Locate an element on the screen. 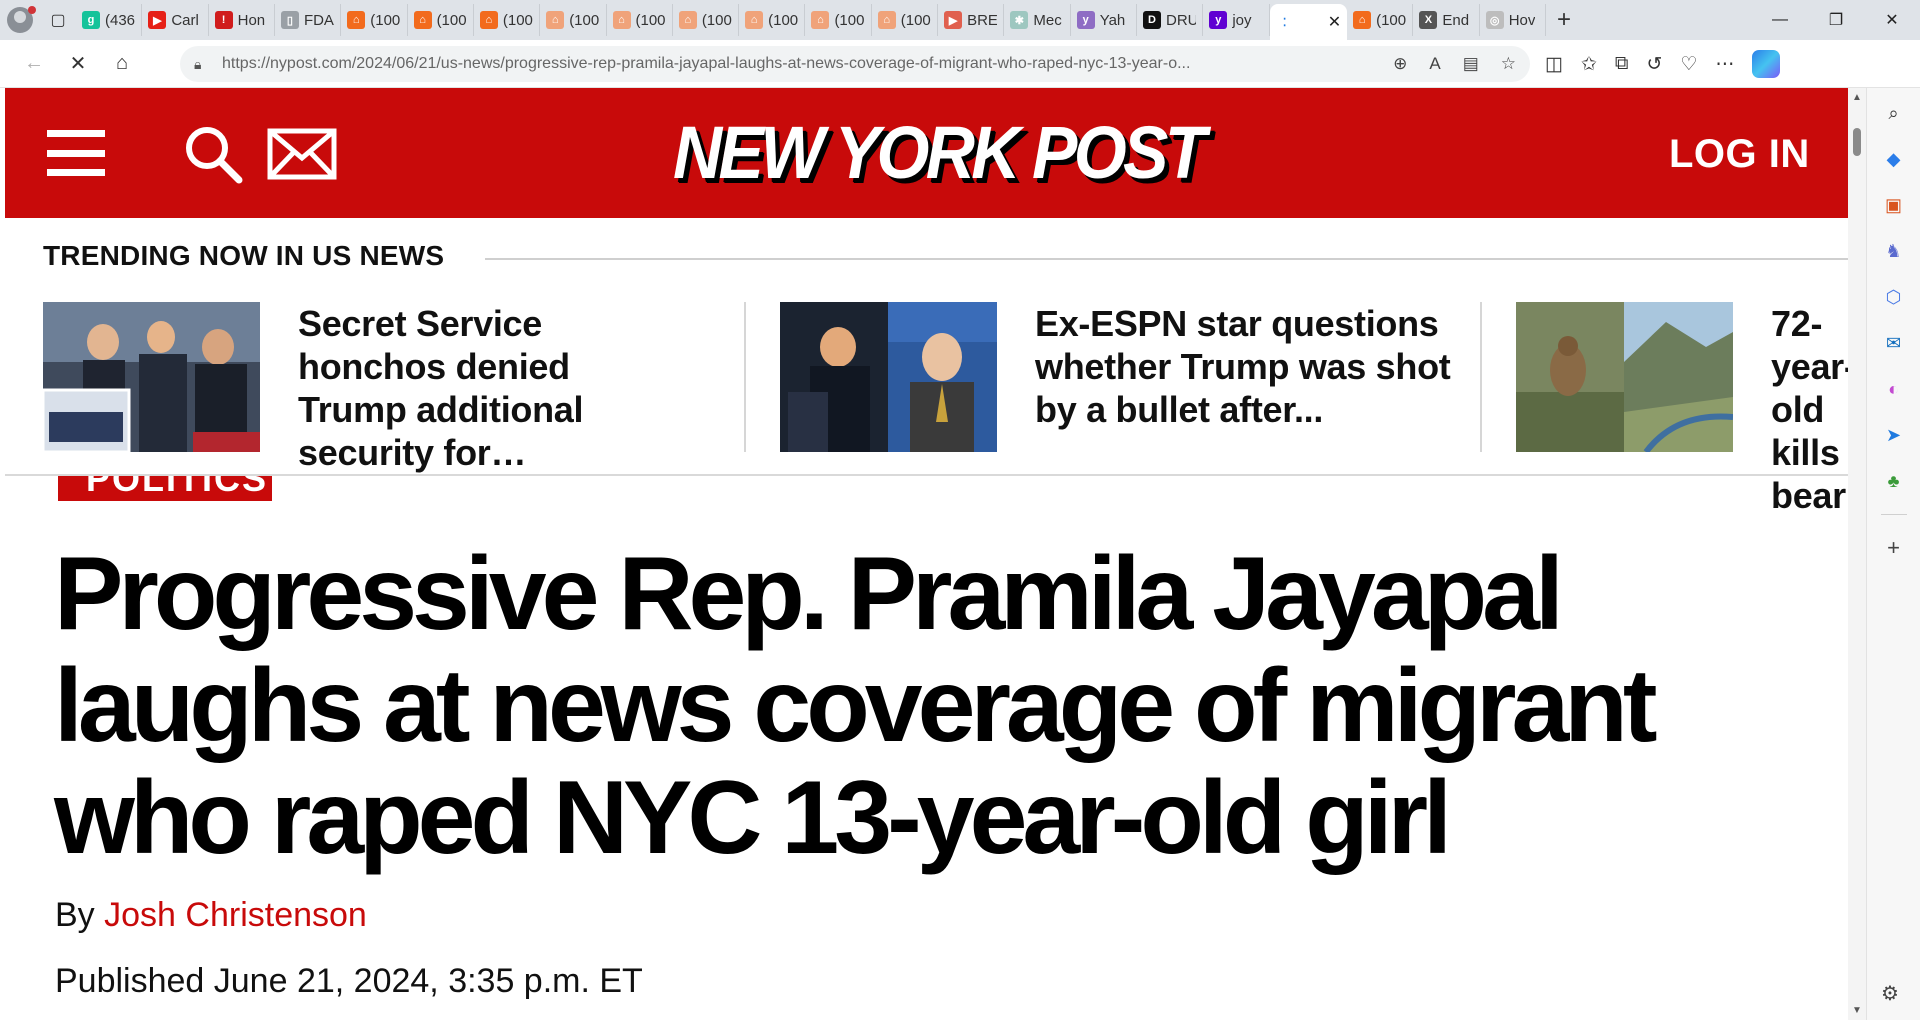 Image resolution: width=1920 pixels, height=1020 pixels. browser-tab: ! Hon is located at coordinates (242, 20).